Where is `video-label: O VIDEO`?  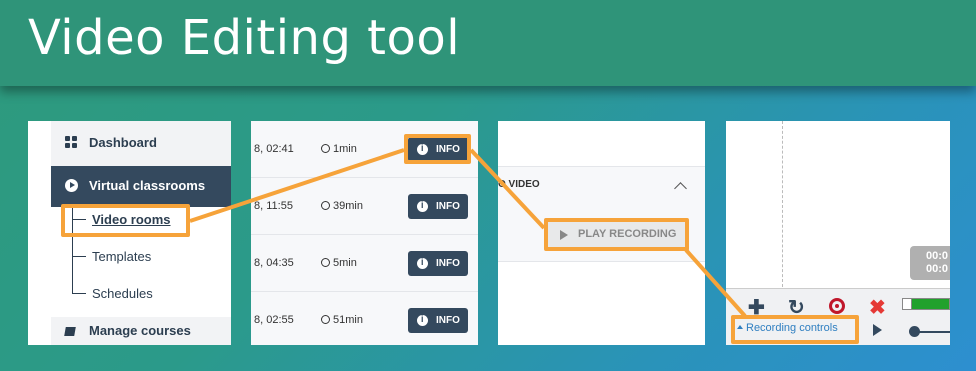
video-label: O VIDEO is located at coordinates (519, 184).